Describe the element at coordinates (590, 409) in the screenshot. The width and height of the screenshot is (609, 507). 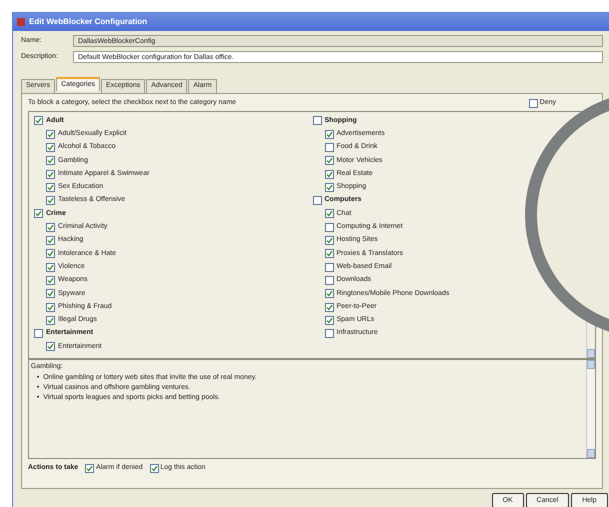
I see `scrollbar` at that location.